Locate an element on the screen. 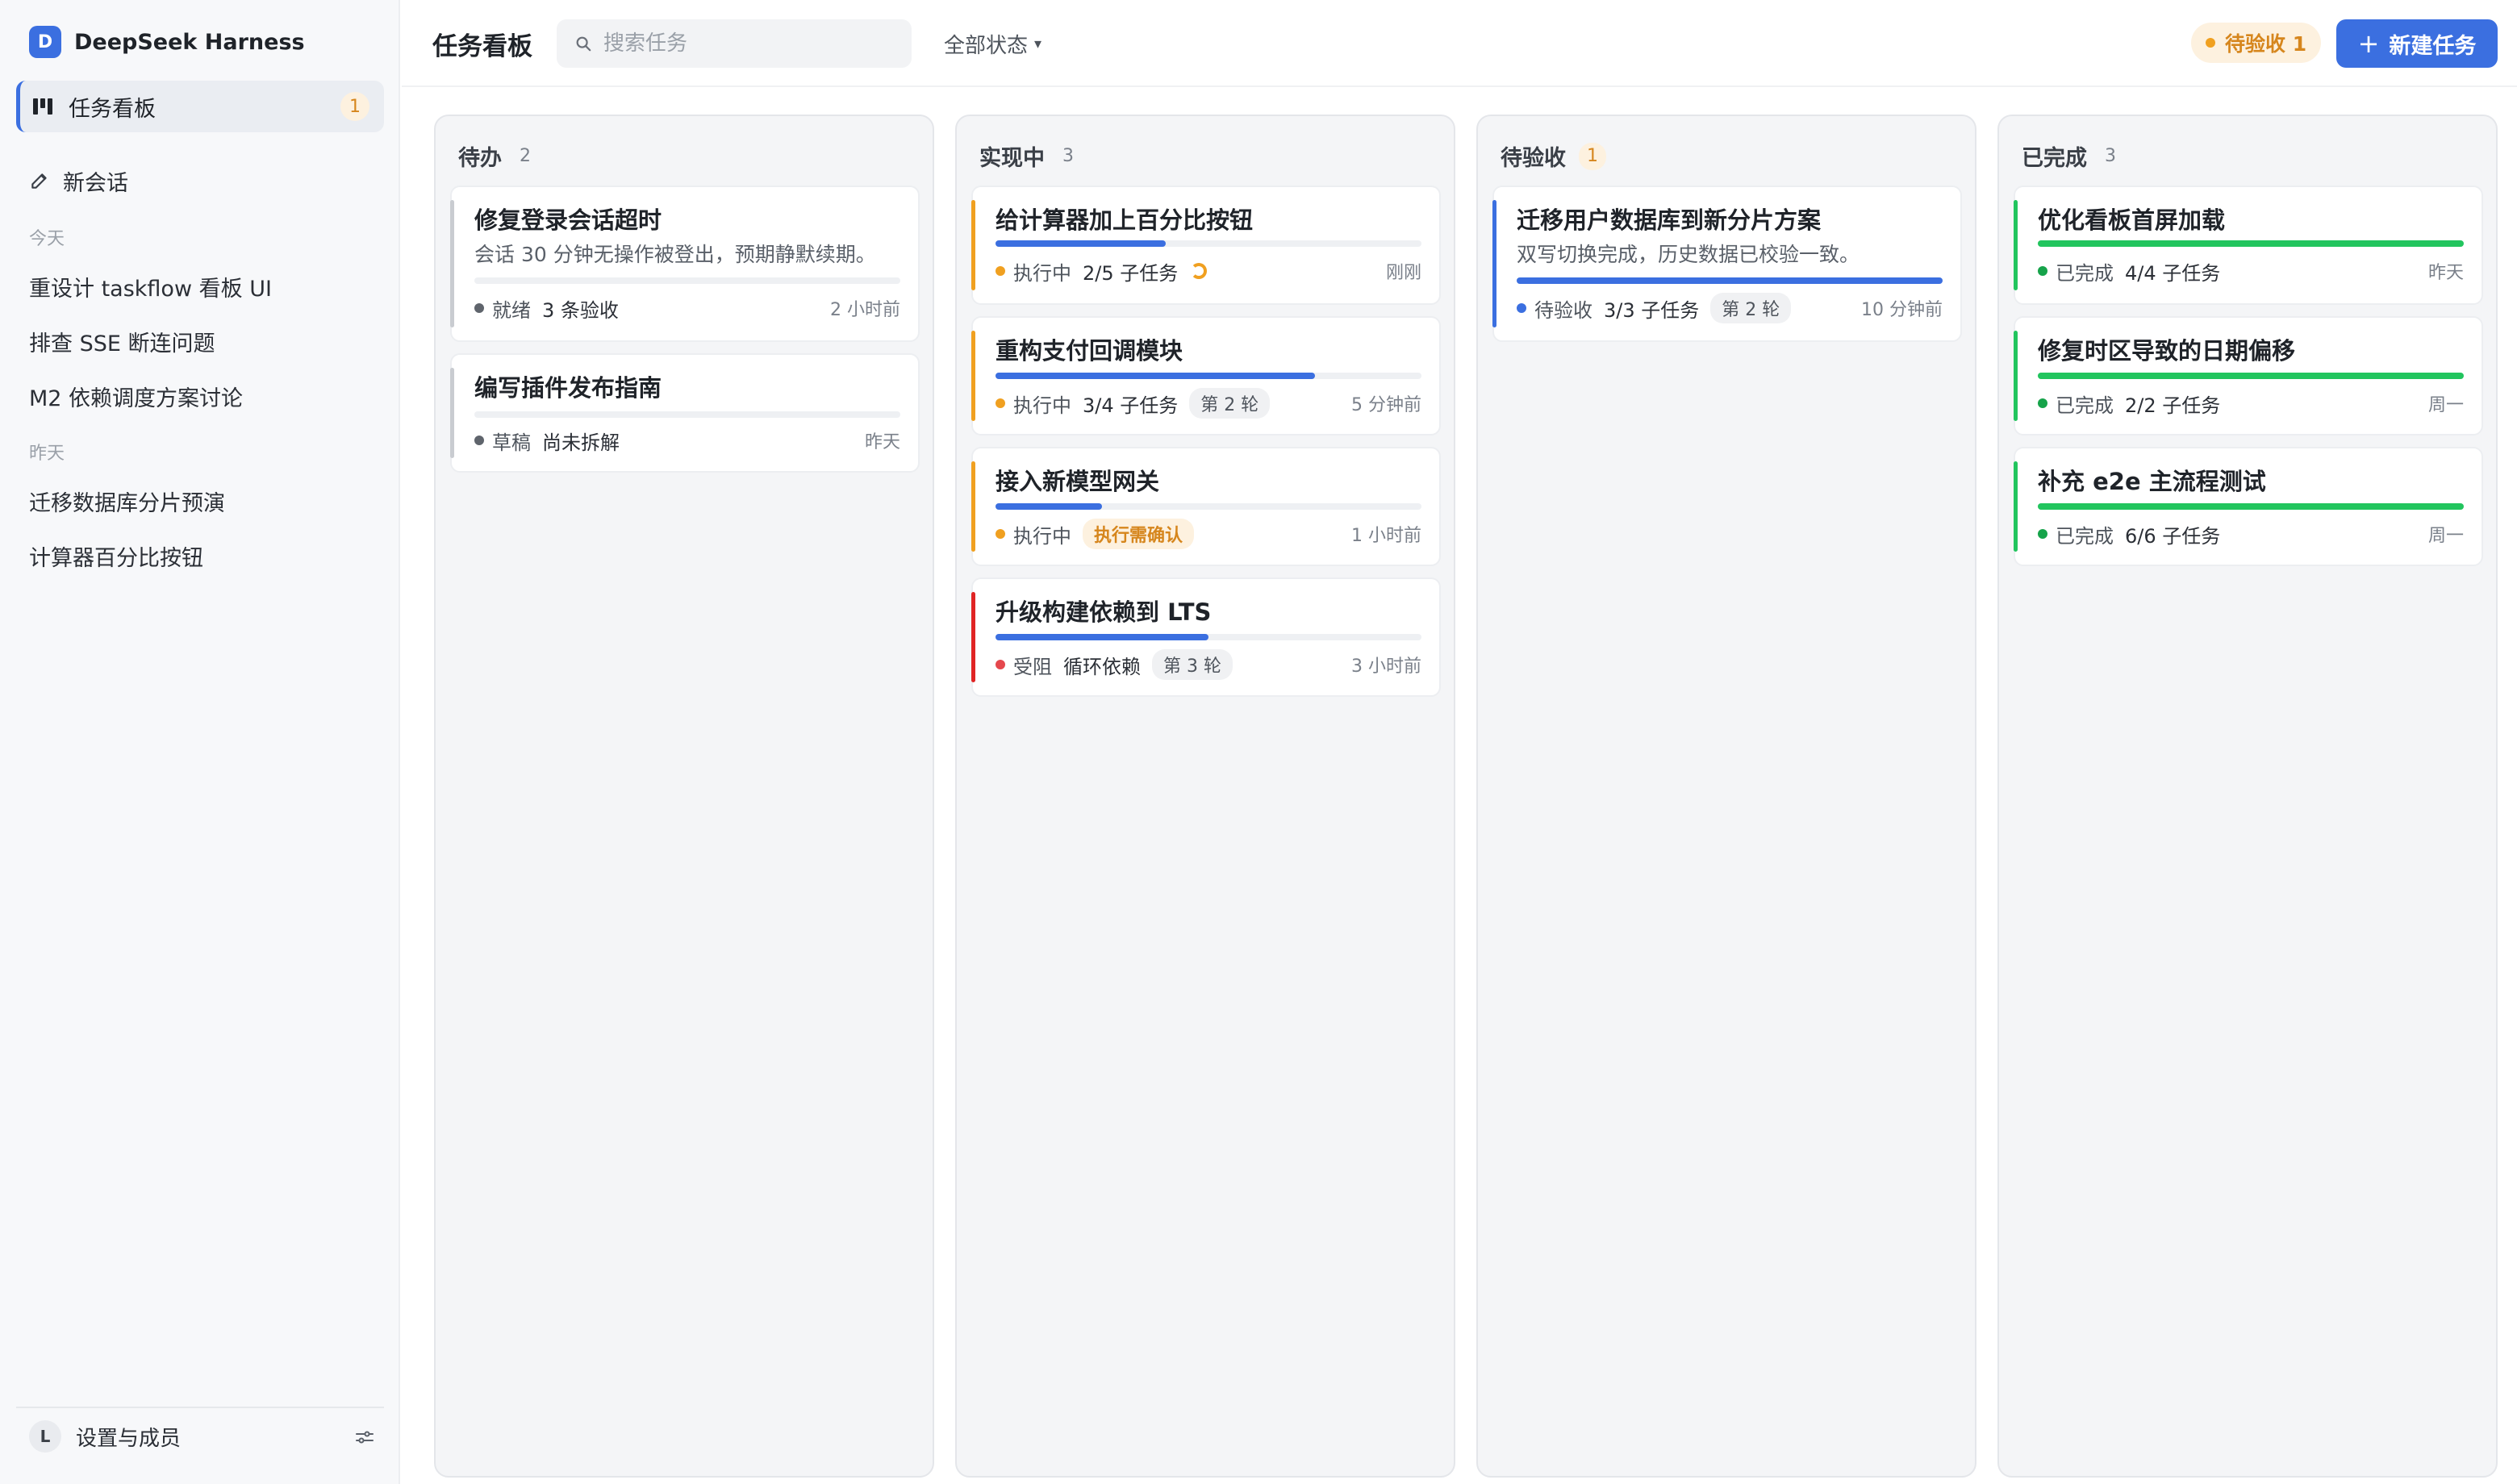 The width and height of the screenshot is (2517, 1484). task-card: 优化看板首屏加载 已完成 4/4 子任务 昨天 is located at coordinates (2248, 245).